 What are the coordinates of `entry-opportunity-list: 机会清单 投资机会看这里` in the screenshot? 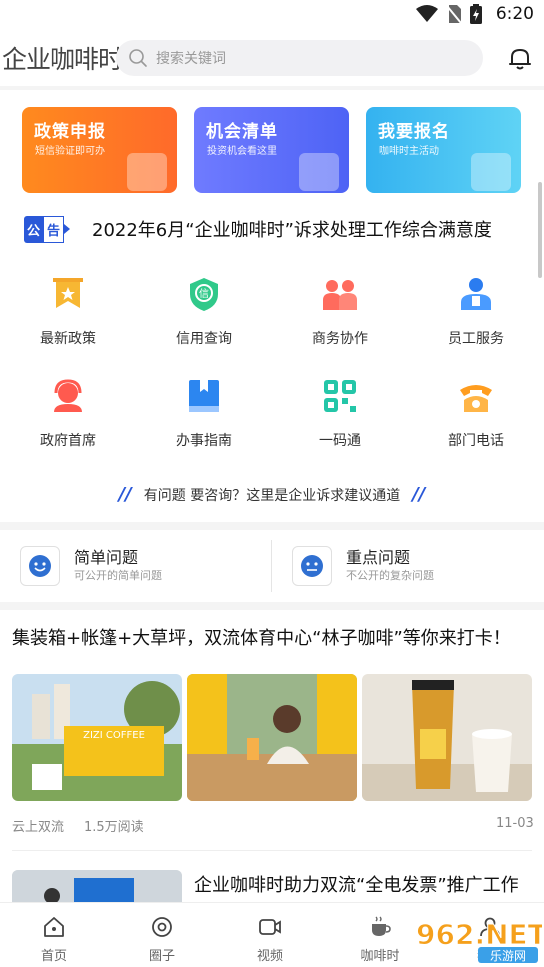 It's located at (271, 150).